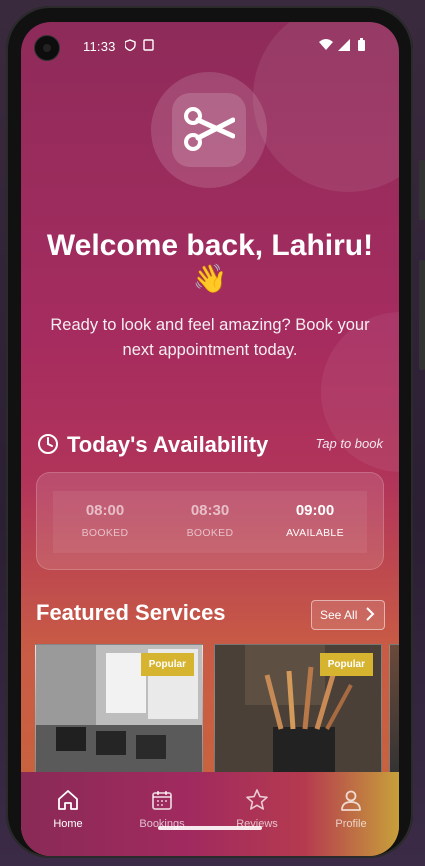 The height and width of the screenshot is (866, 425). I want to click on slot-time: 08:00, so click(105, 510).